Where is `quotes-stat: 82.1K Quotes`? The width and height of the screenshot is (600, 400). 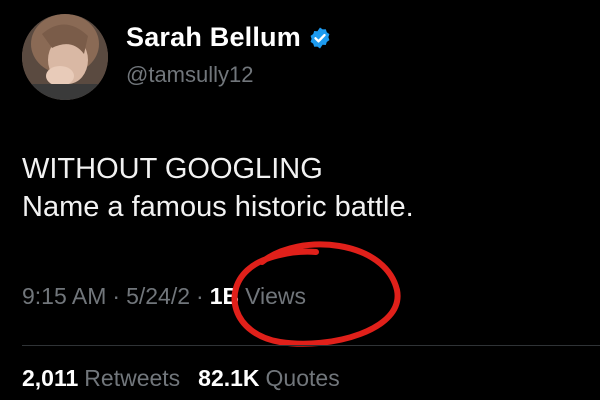 quotes-stat: 82.1K Quotes is located at coordinates (269, 378).